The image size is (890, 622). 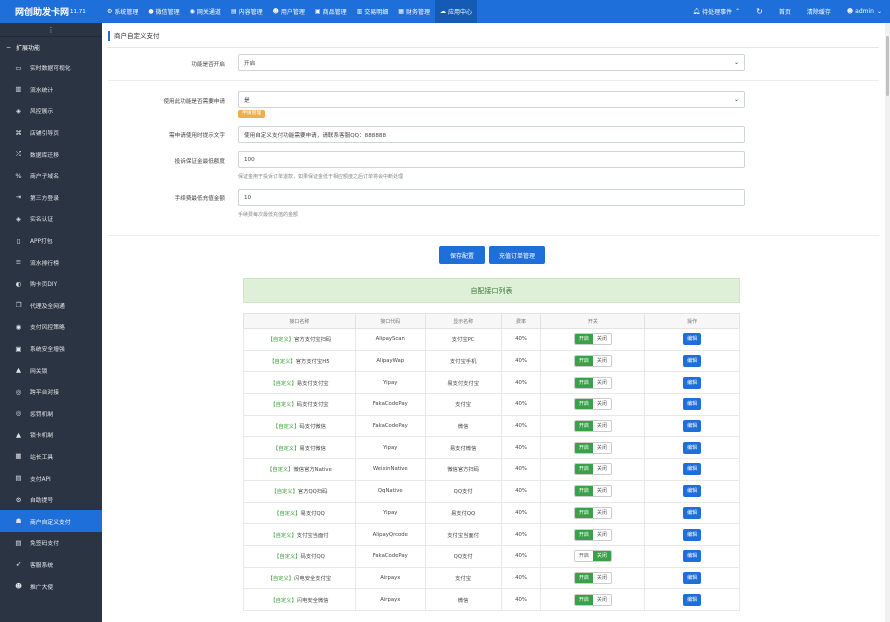 What do you see at coordinates (864, 11) in the screenshot?
I see `user-menu: ☻ admin ⌄` at bounding box center [864, 11].